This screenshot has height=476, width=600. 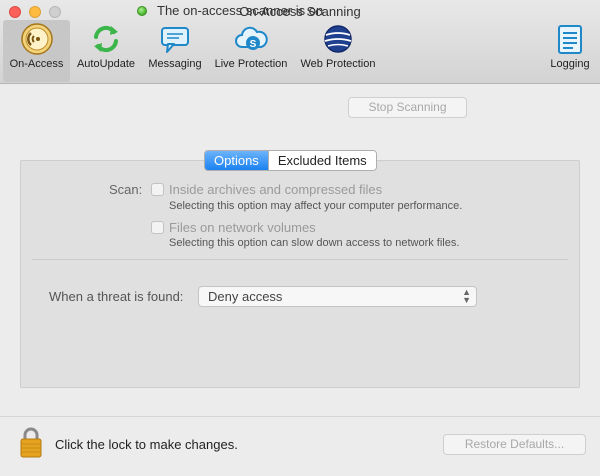 What do you see at coordinates (338, 39) in the screenshot?
I see `globe-icon` at bounding box center [338, 39].